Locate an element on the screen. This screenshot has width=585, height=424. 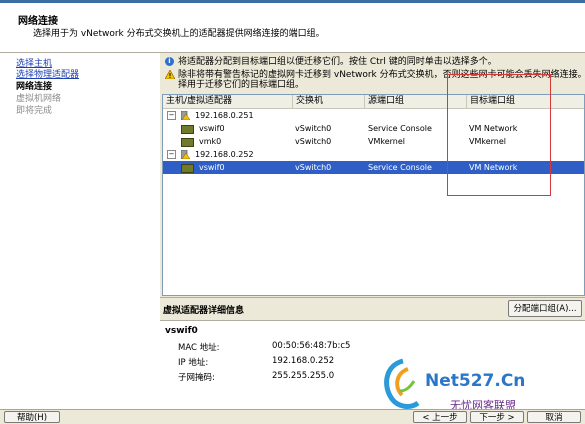
column-header-switch: 交换机 is located at coordinates (329, 101).